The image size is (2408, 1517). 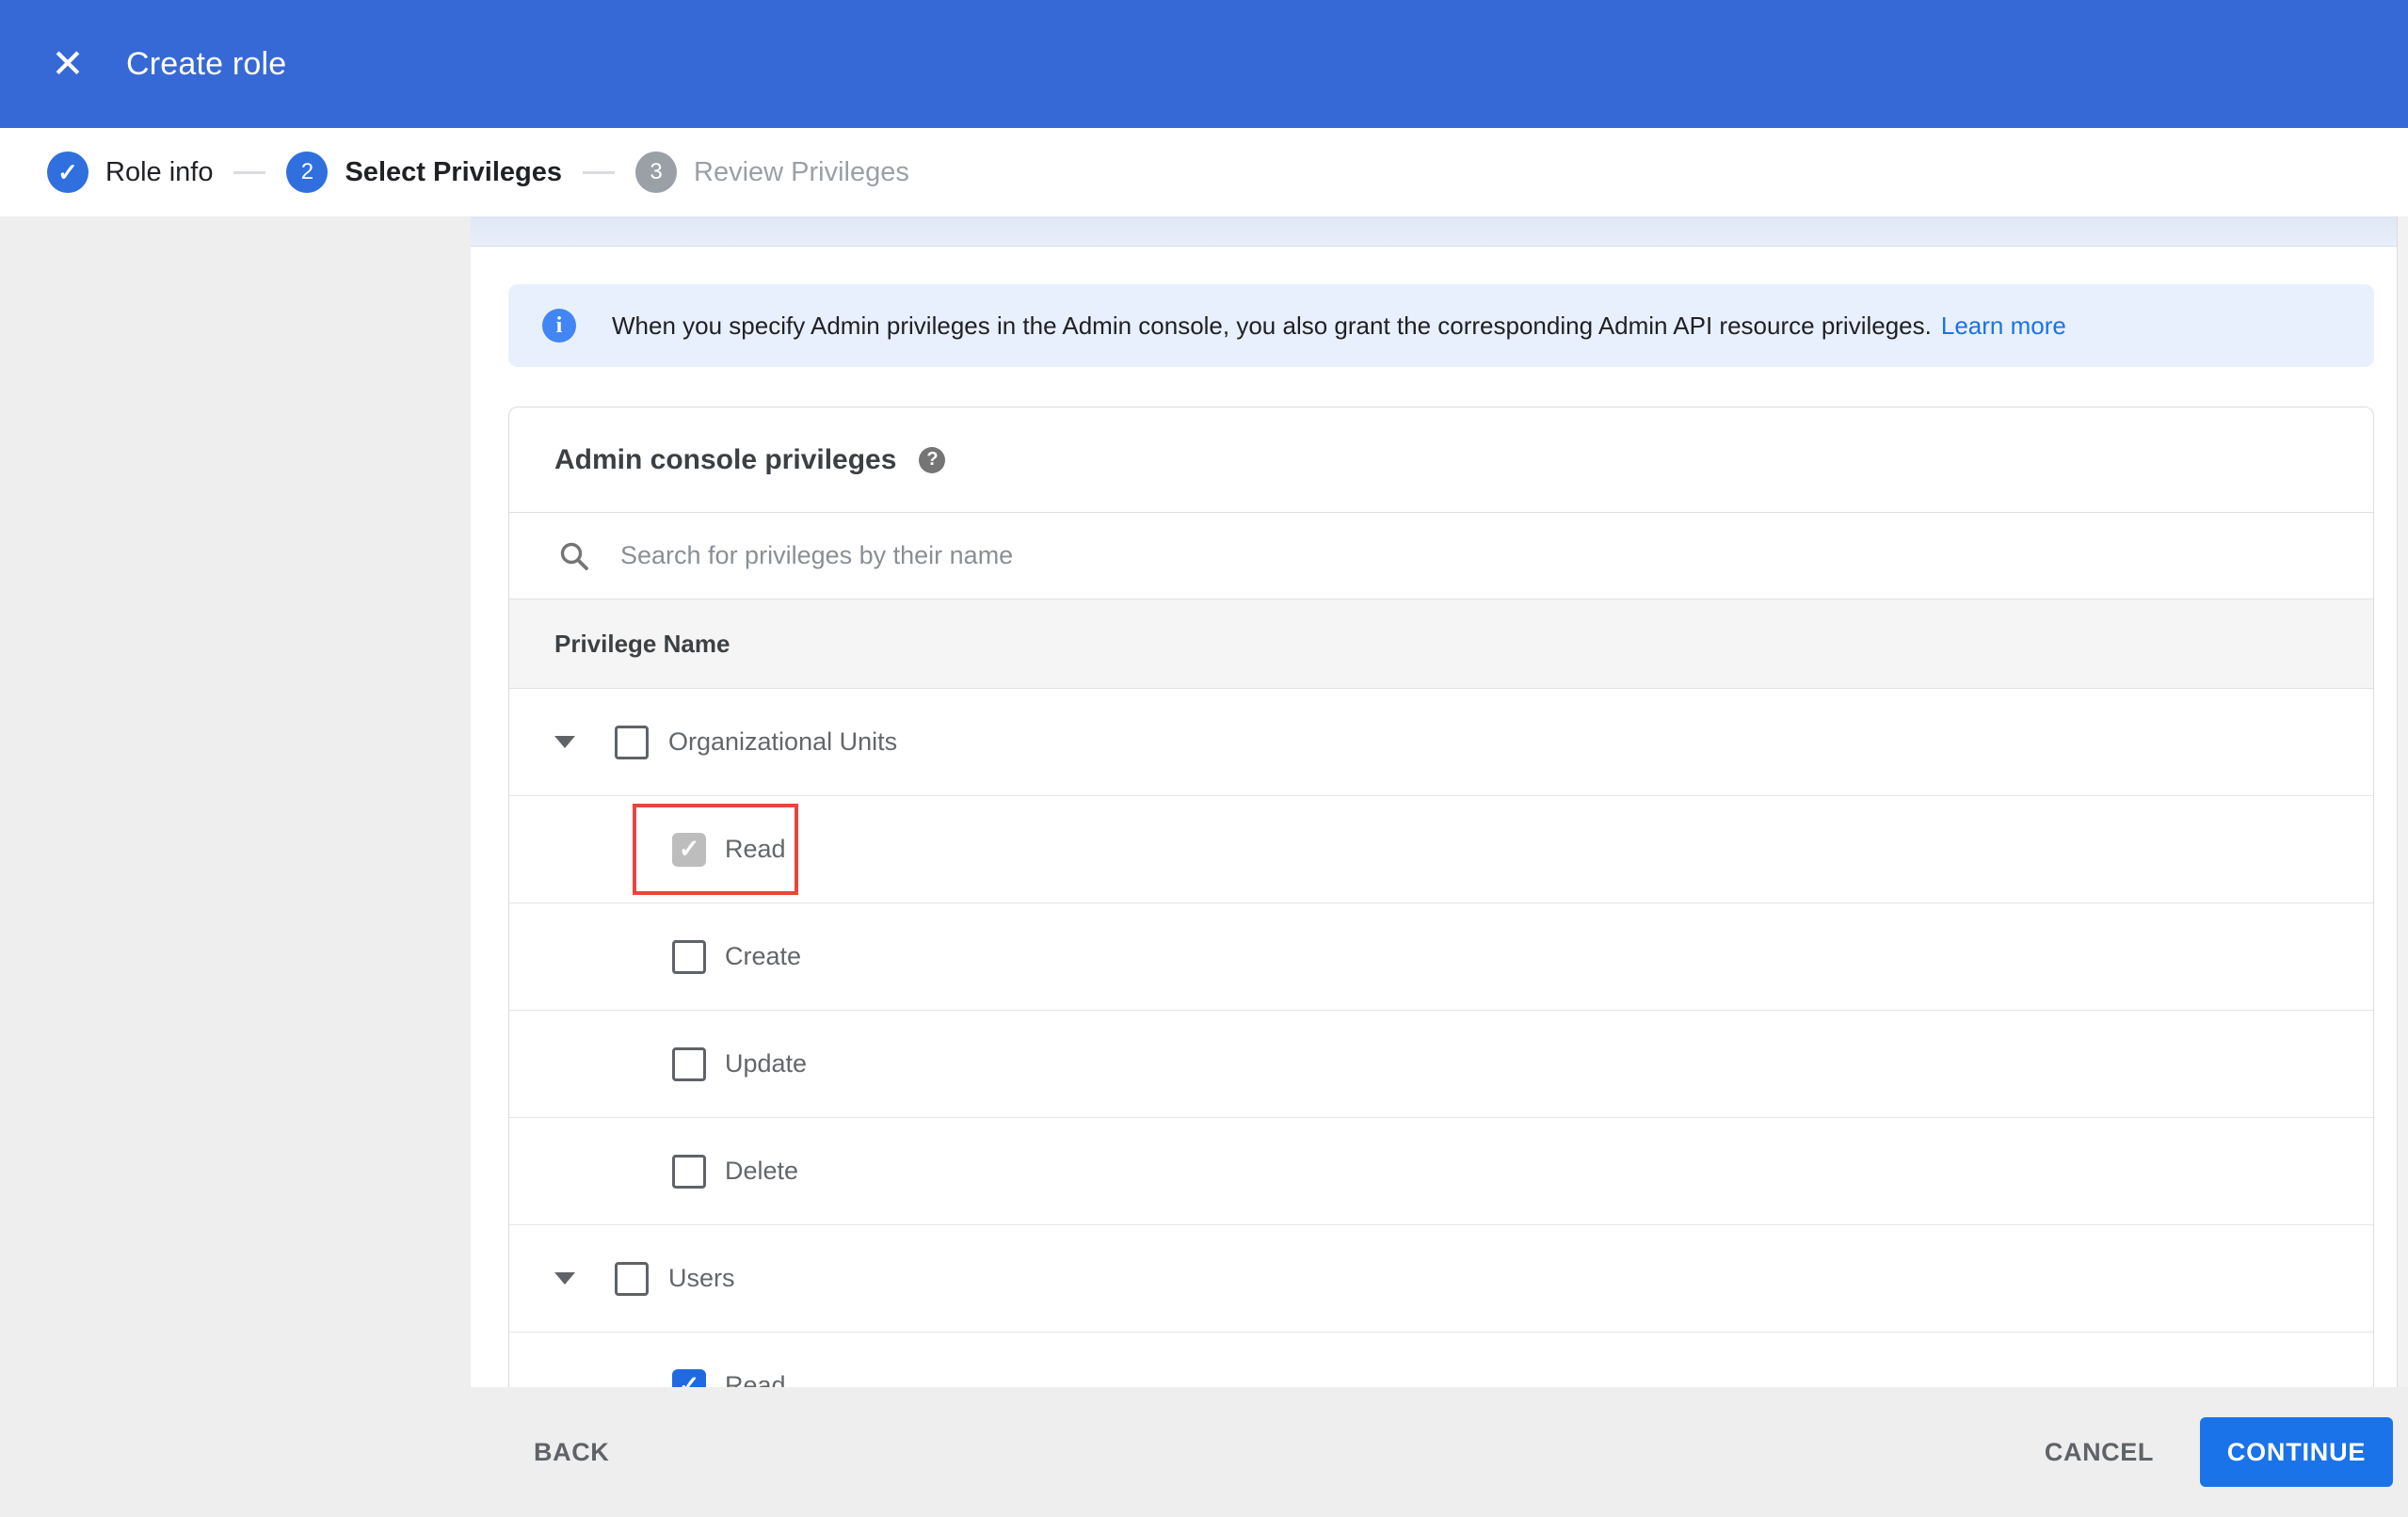 I want to click on table-header-label: Privilege Name, so click(x=642, y=643).